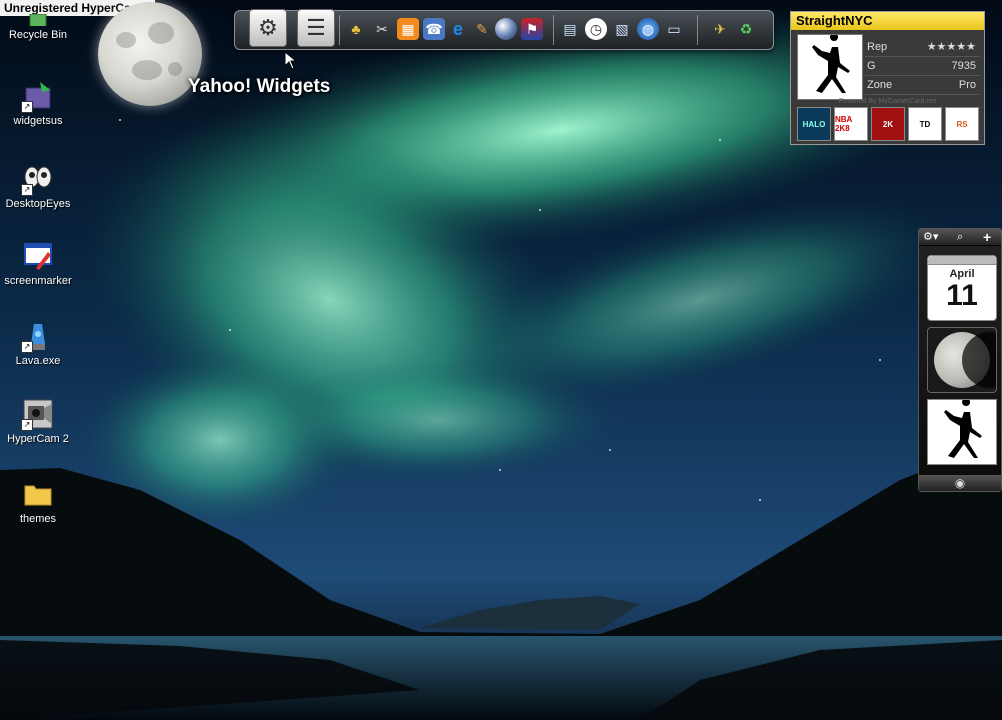 This screenshot has width=1002, height=720. What do you see at coordinates (291, 61) in the screenshot?
I see `mouse-cursor-icon` at bounding box center [291, 61].